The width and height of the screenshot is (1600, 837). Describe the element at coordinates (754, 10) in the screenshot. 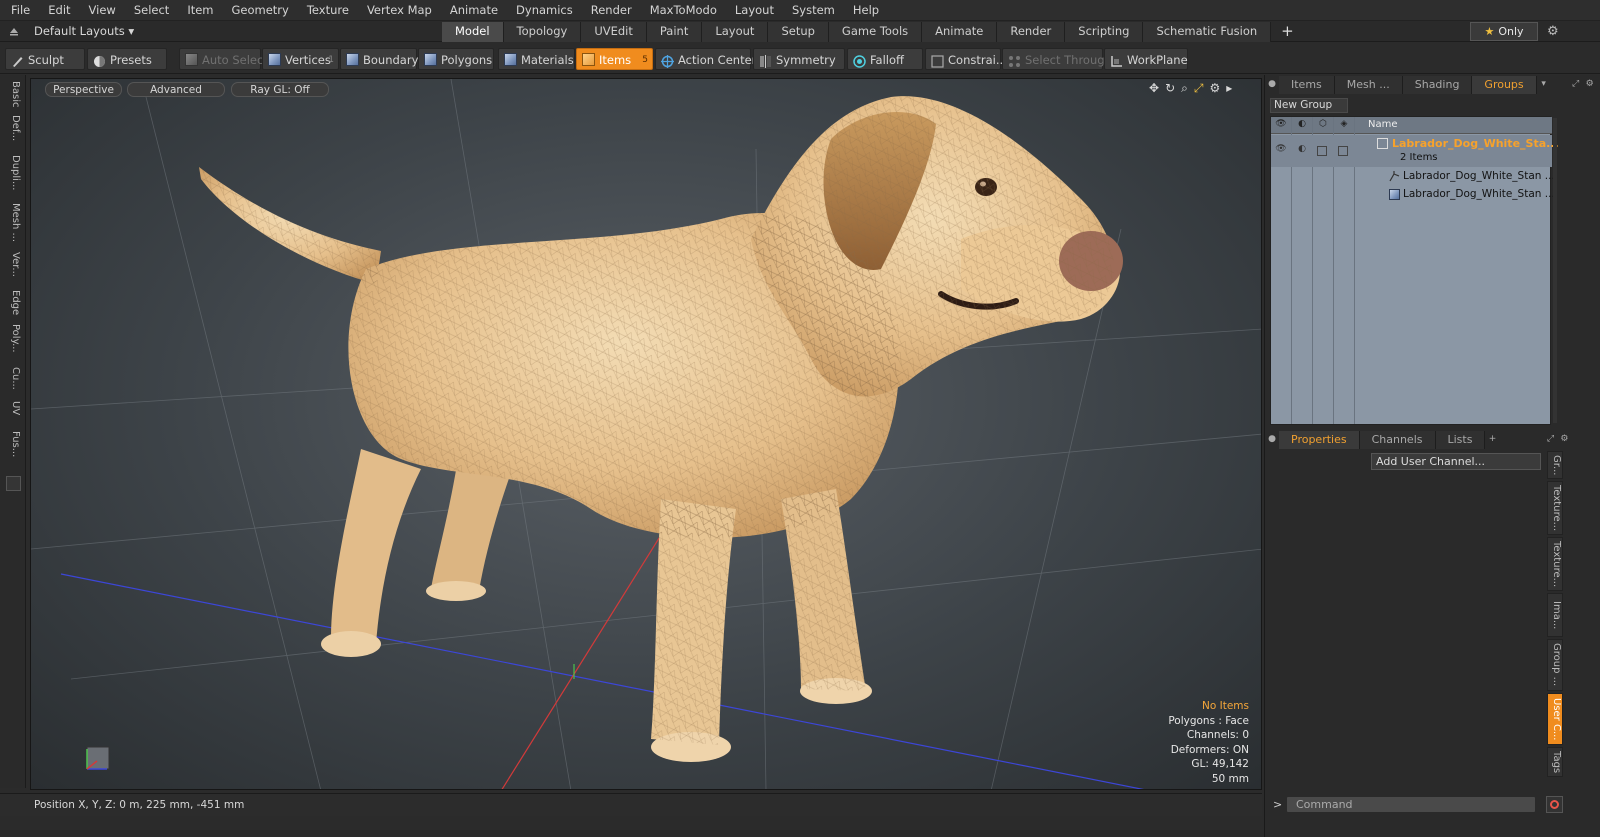

I see `menu-layout: Layout` at that location.